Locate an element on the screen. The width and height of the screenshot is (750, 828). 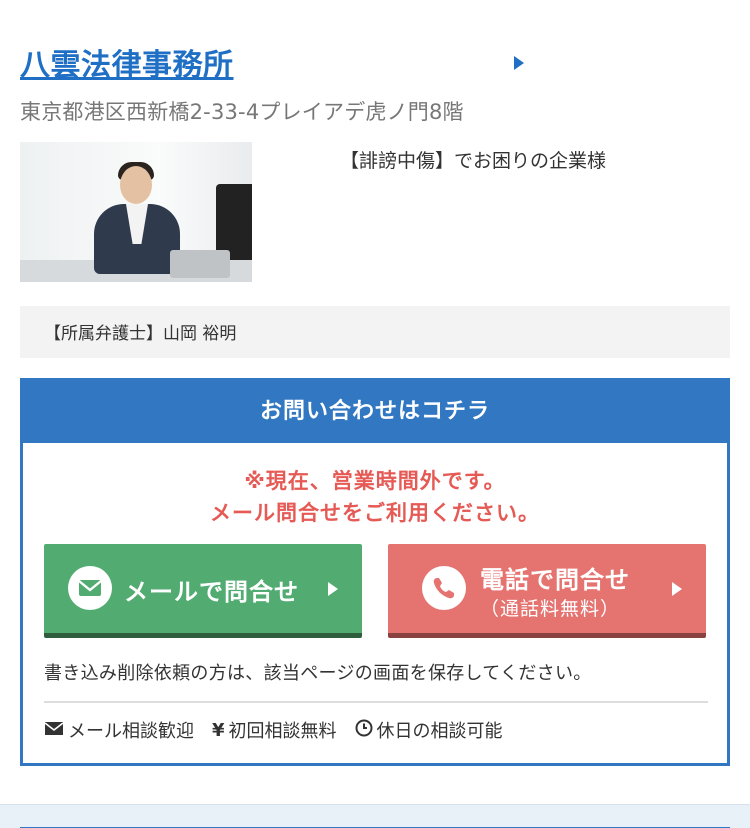
clock-icon is located at coordinates (364, 730).